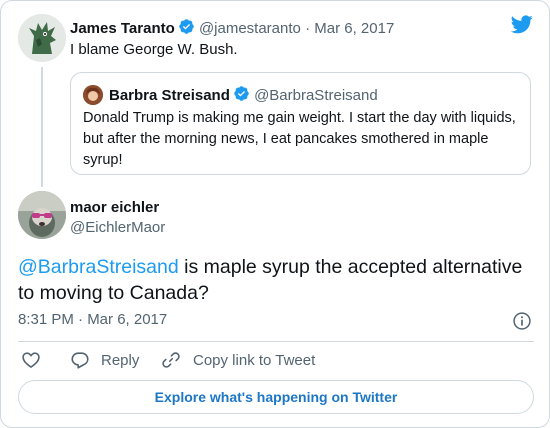  Describe the element at coordinates (154, 49) in the screenshot. I see `parent-tweet-text: I blame George W. Bush.` at that location.